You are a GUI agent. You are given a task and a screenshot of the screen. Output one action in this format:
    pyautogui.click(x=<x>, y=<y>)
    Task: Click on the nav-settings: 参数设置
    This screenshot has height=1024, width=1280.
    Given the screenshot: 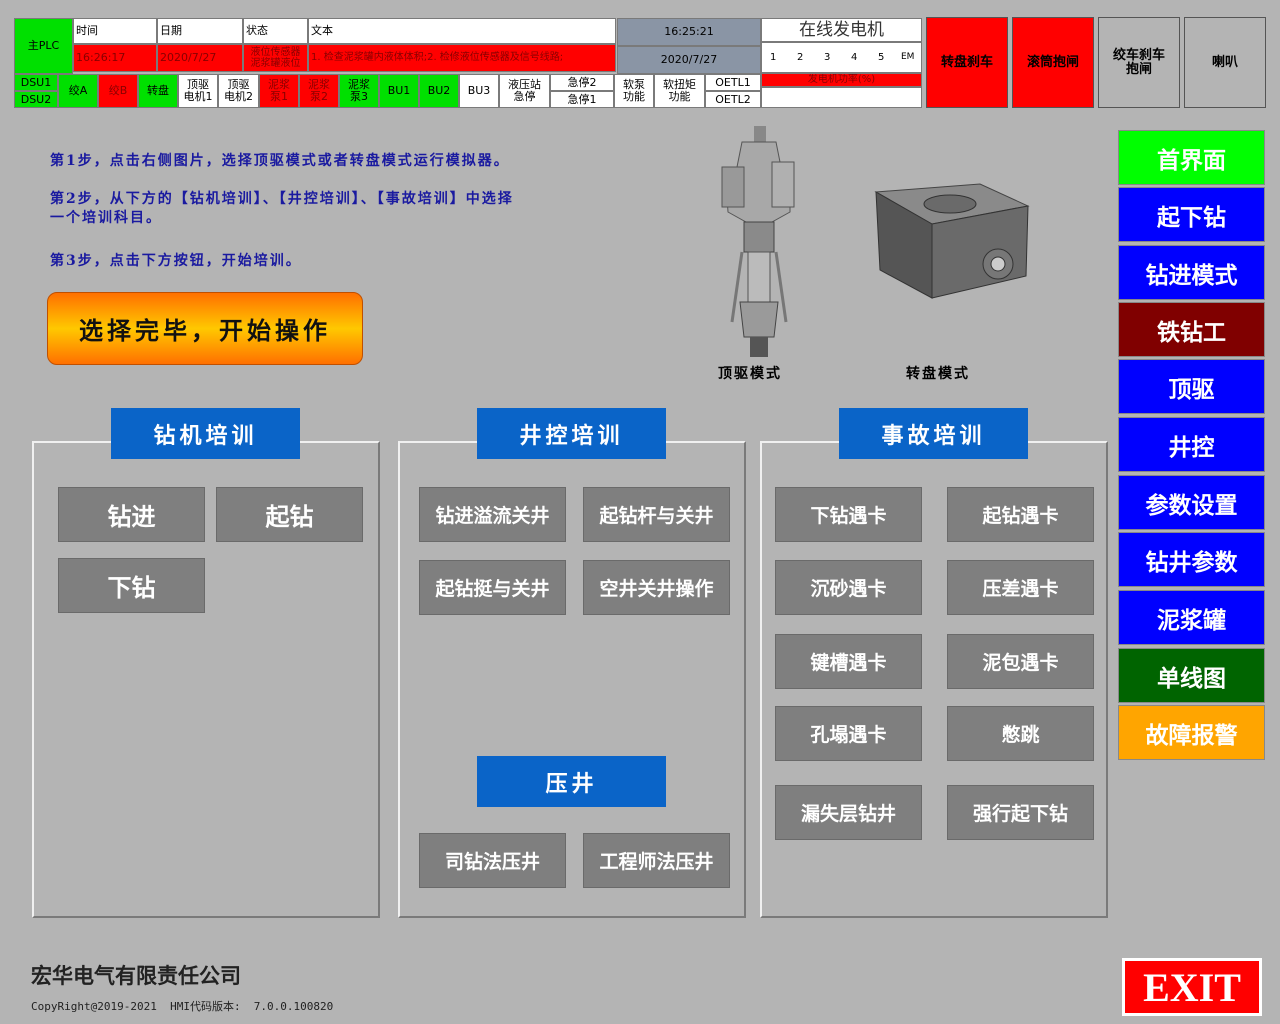 What is the action you would take?
    pyautogui.click(x=1191, y=502)
    